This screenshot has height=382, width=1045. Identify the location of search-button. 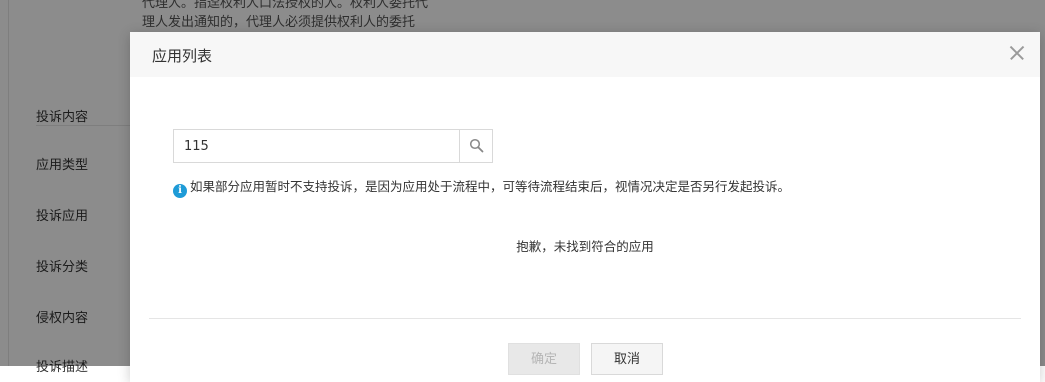
(475, 146).